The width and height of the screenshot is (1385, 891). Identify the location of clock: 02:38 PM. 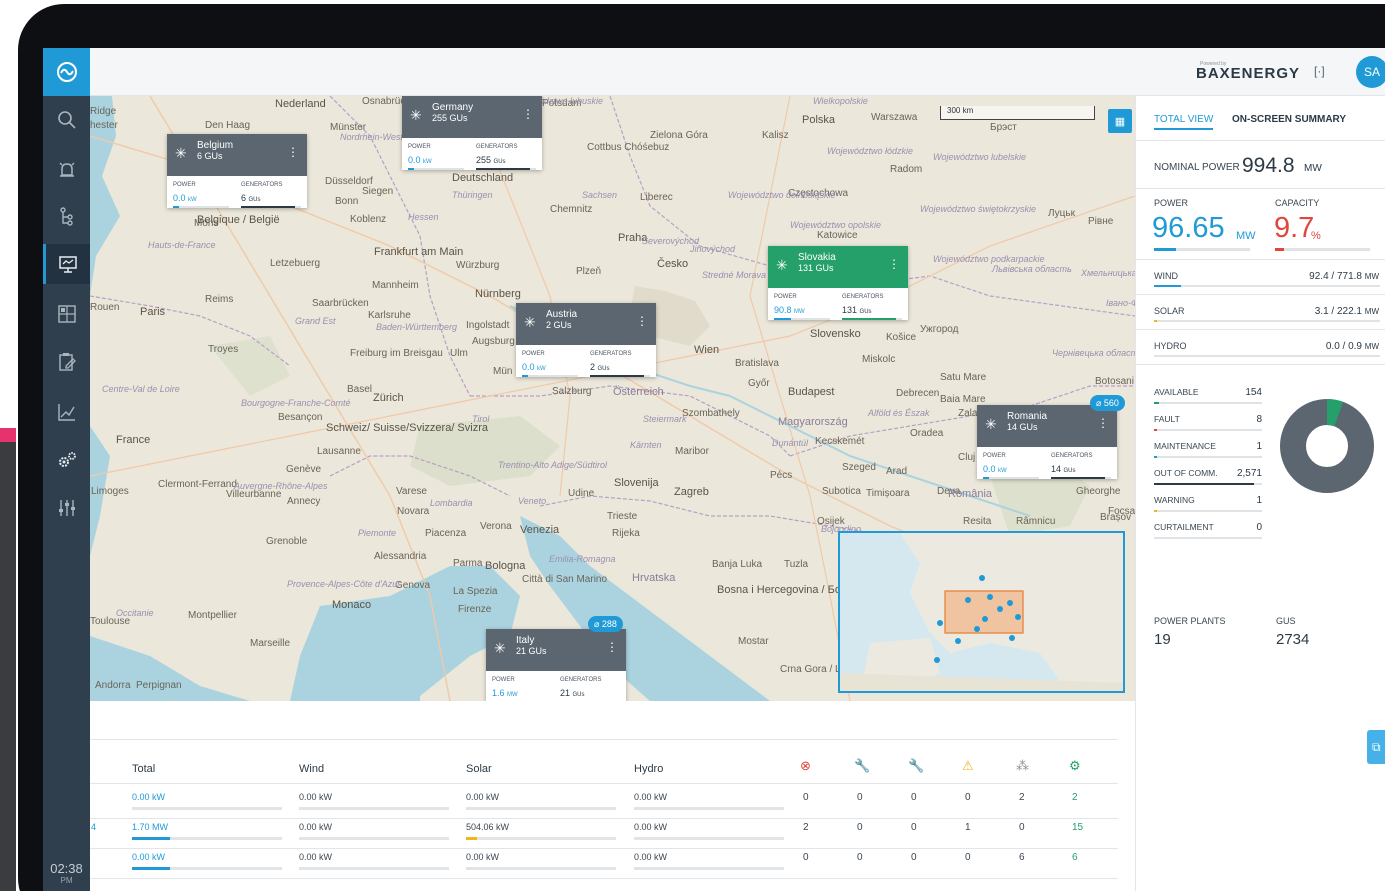
(66, 873).